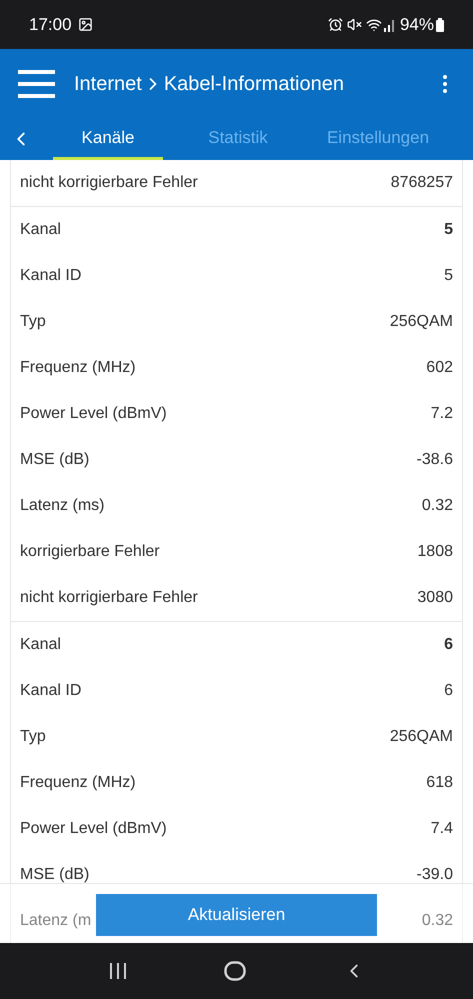 This screenshot has height=999, width=473. Describe the element at coordinates (235, 971) in the screenshot. I see `home-icon` at that location.